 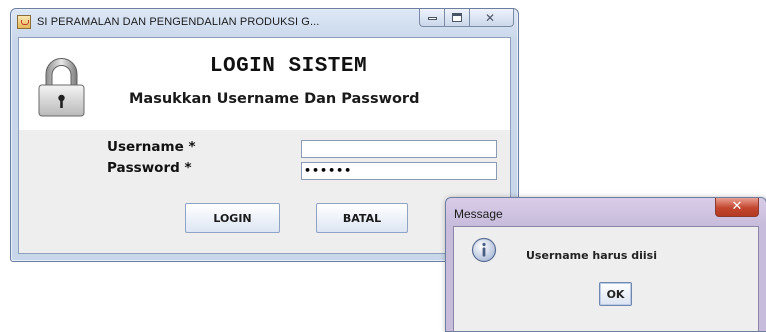 What do you see at coordinates (24, 22) in the screenshot?
I see `java-app-icon` at bounding box center [24, 22].